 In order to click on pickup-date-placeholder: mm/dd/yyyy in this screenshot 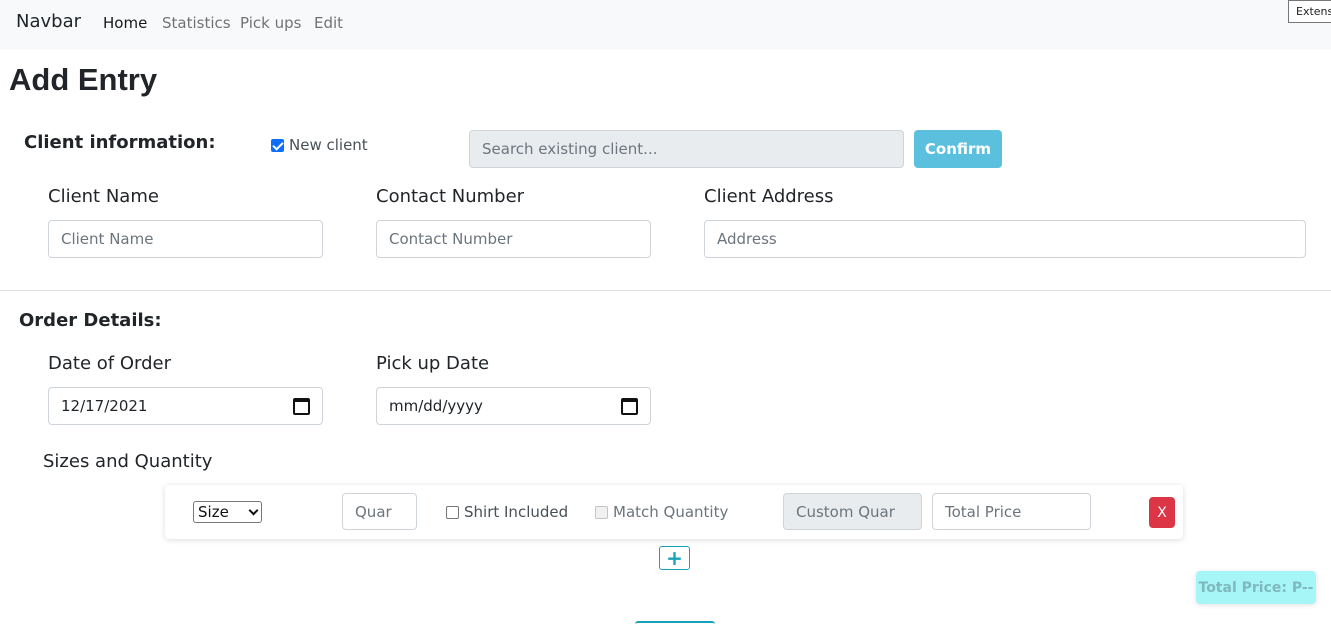, I will do `click(436, 406)`.